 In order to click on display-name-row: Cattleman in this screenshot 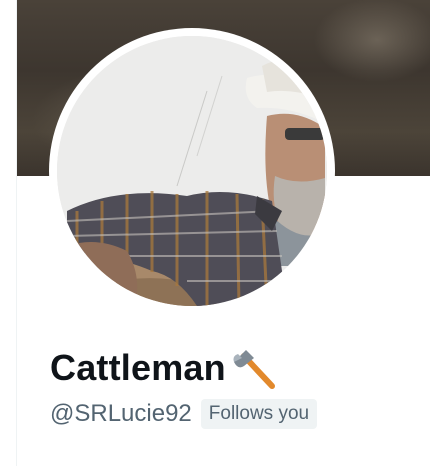, I will do `click(163, 368)`.